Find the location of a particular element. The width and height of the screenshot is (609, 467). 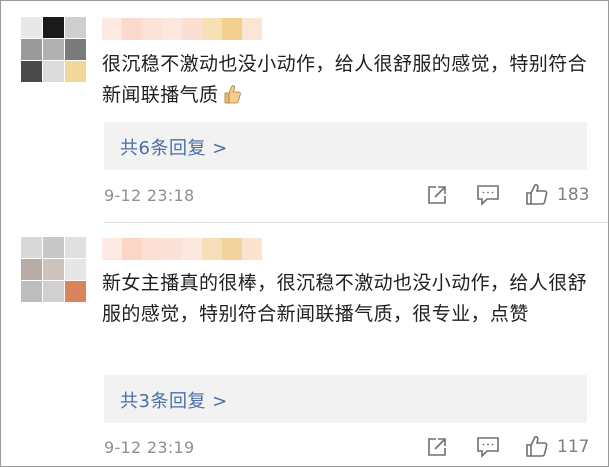

thumbs-up-emoji-icon is located at coordinates (232, 94).